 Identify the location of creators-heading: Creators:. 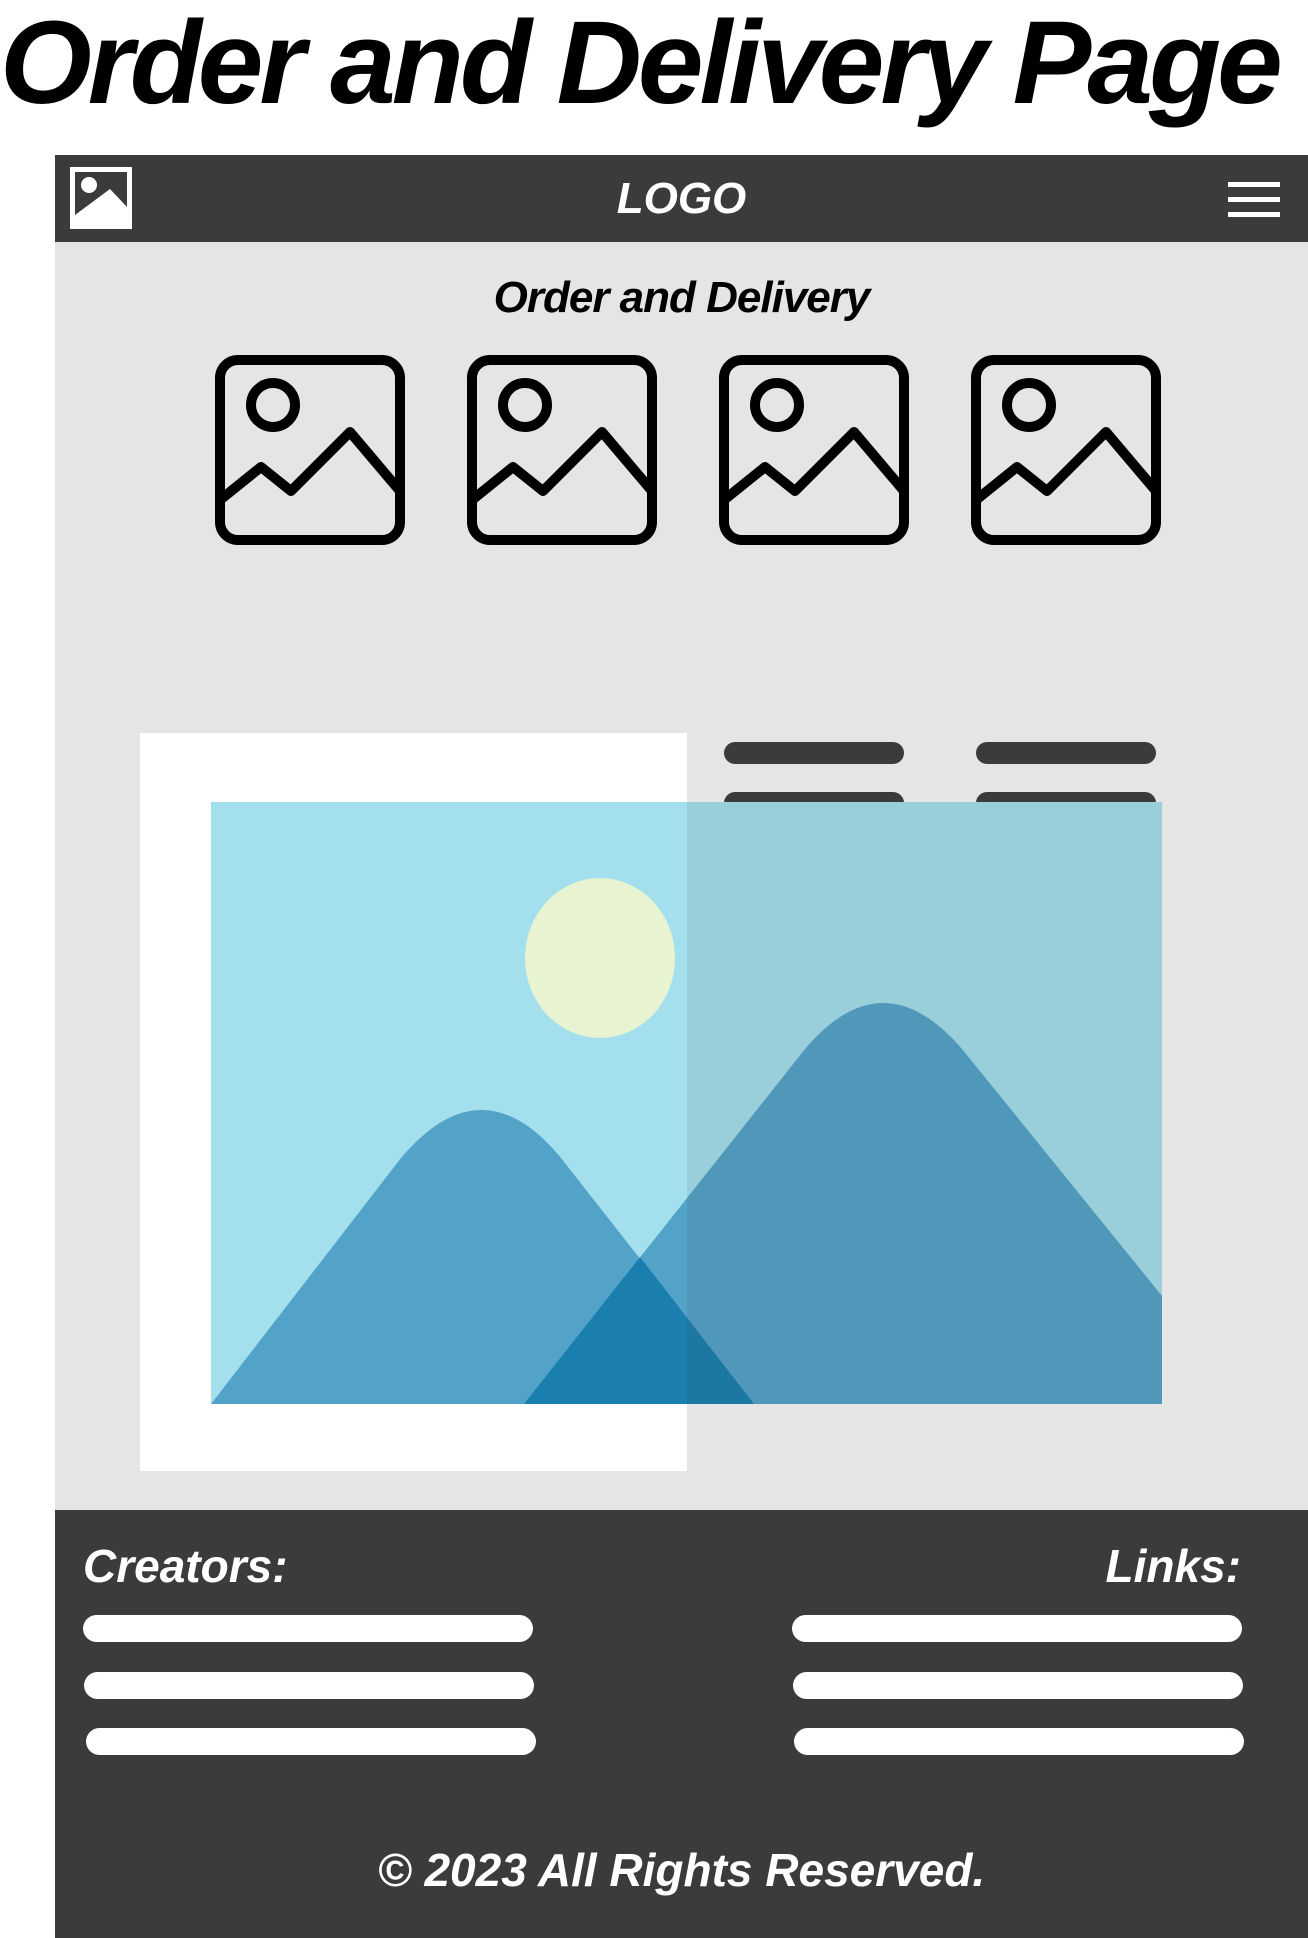
(185, 1566).